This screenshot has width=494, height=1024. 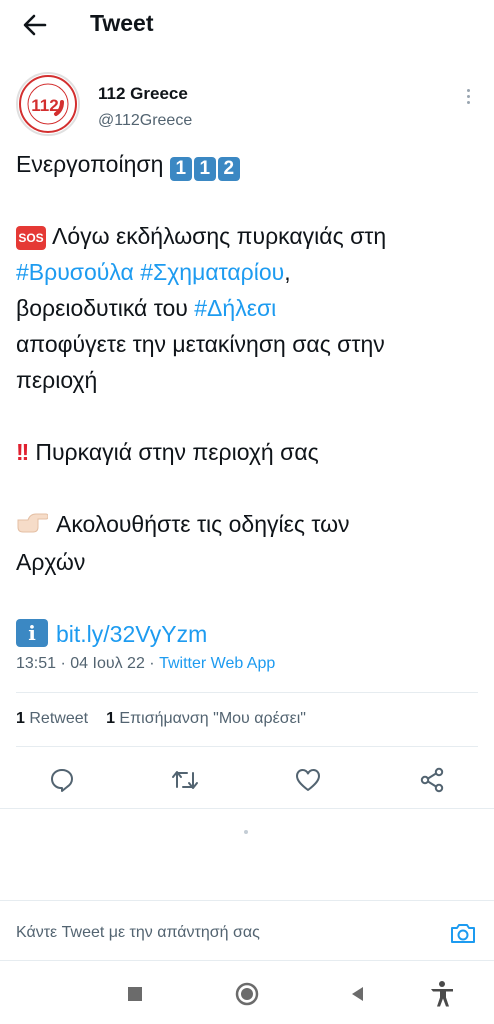 What do you see at coordinates (107, 663) in the screenshot?
I see `tweet-date: 04 Ιουλ 22` at bounding box center [107, 663].